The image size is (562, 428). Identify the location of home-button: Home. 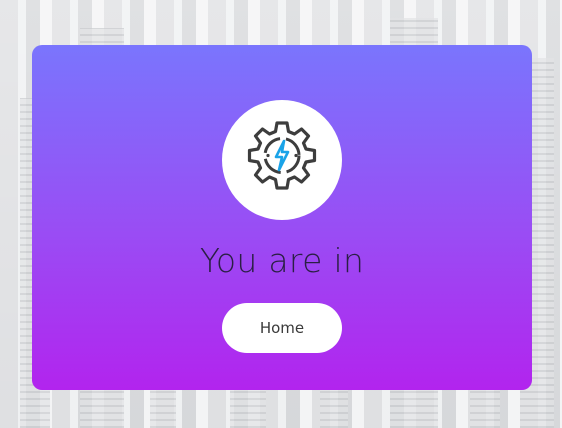
(282, 328).